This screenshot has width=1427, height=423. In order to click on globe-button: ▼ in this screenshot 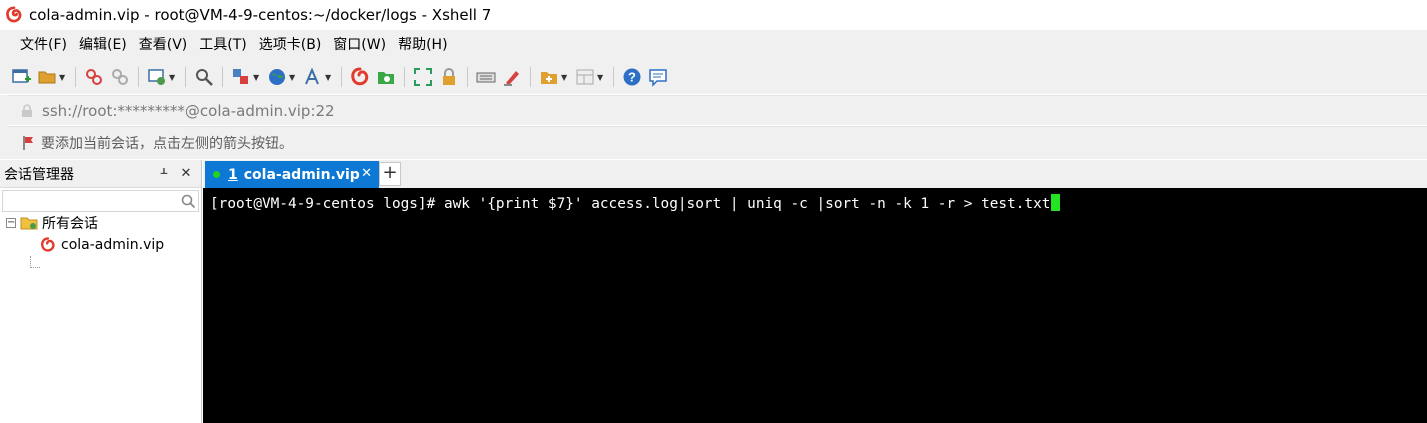, I will do `click(282, 77)`.